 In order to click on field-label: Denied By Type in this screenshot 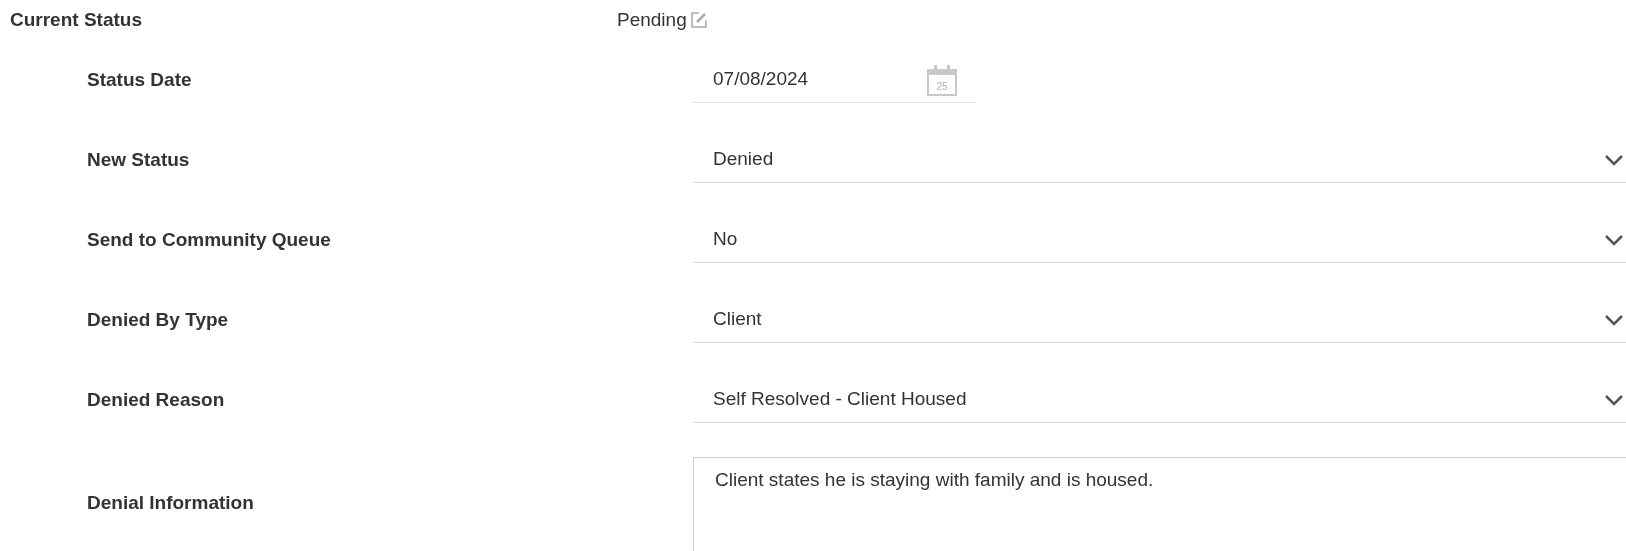, I will do `click(158, 319)`.